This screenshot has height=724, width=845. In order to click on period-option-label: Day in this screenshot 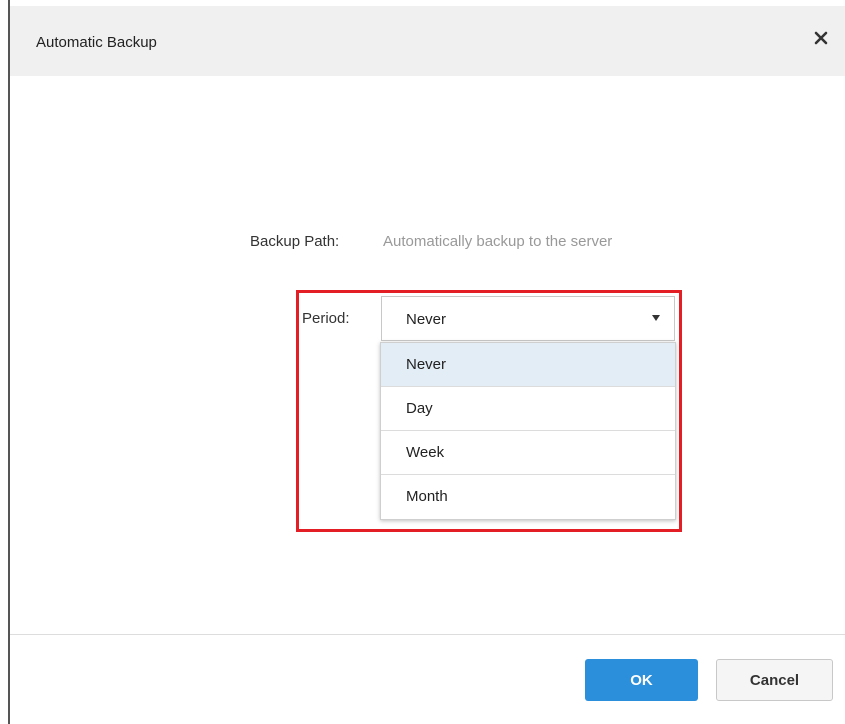, I will do `click(419, 408)`.